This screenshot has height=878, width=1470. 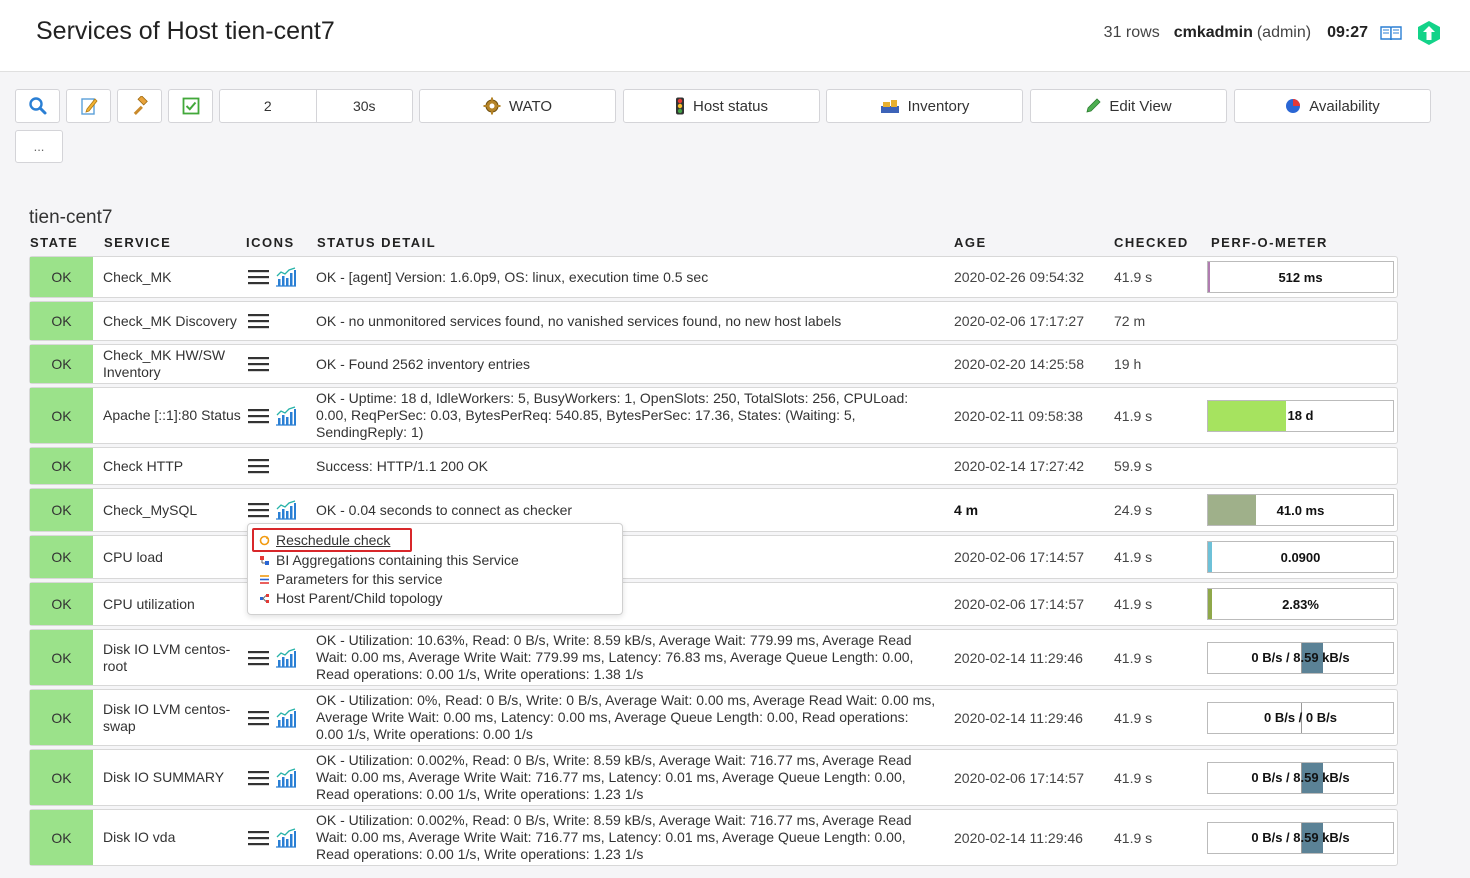 What do you see at coordinates (37, 106) in the screenshot?
I see `search-button` at bounding box center [37, 106].